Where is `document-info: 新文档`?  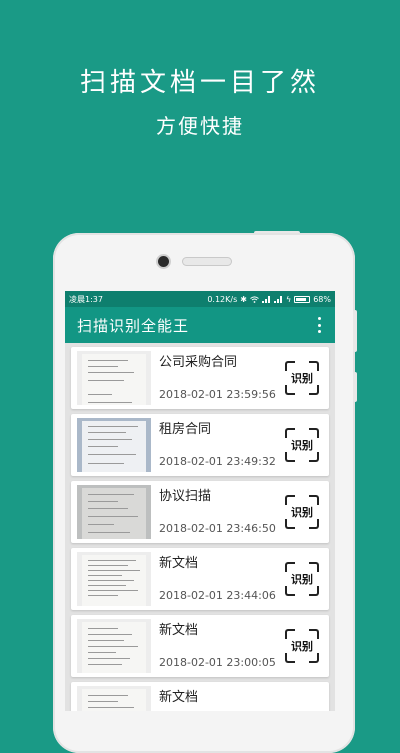 document-info: 新文档 is located at coordinates (243, 696).